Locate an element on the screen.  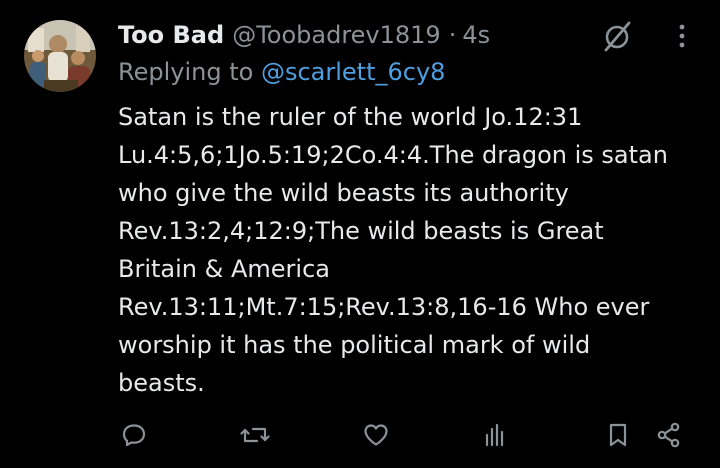
replying-to-prefix: Replying to is located at coordinates (186, 72).